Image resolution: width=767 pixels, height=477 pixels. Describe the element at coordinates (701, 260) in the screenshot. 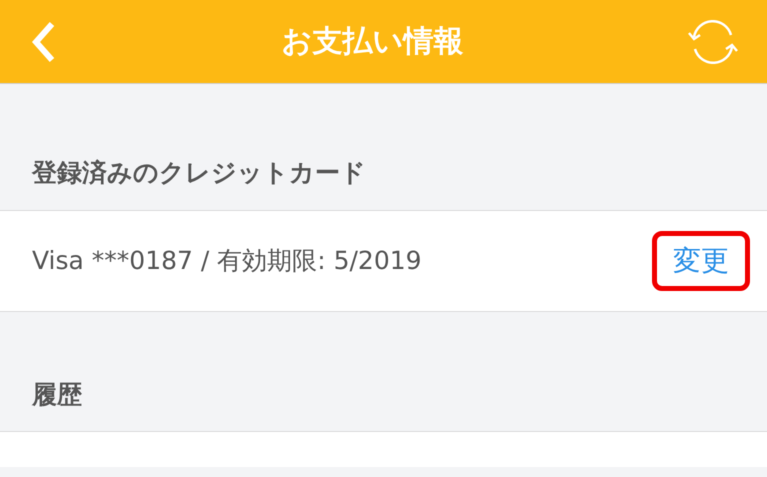

I see `change-button: 変更` at that location.